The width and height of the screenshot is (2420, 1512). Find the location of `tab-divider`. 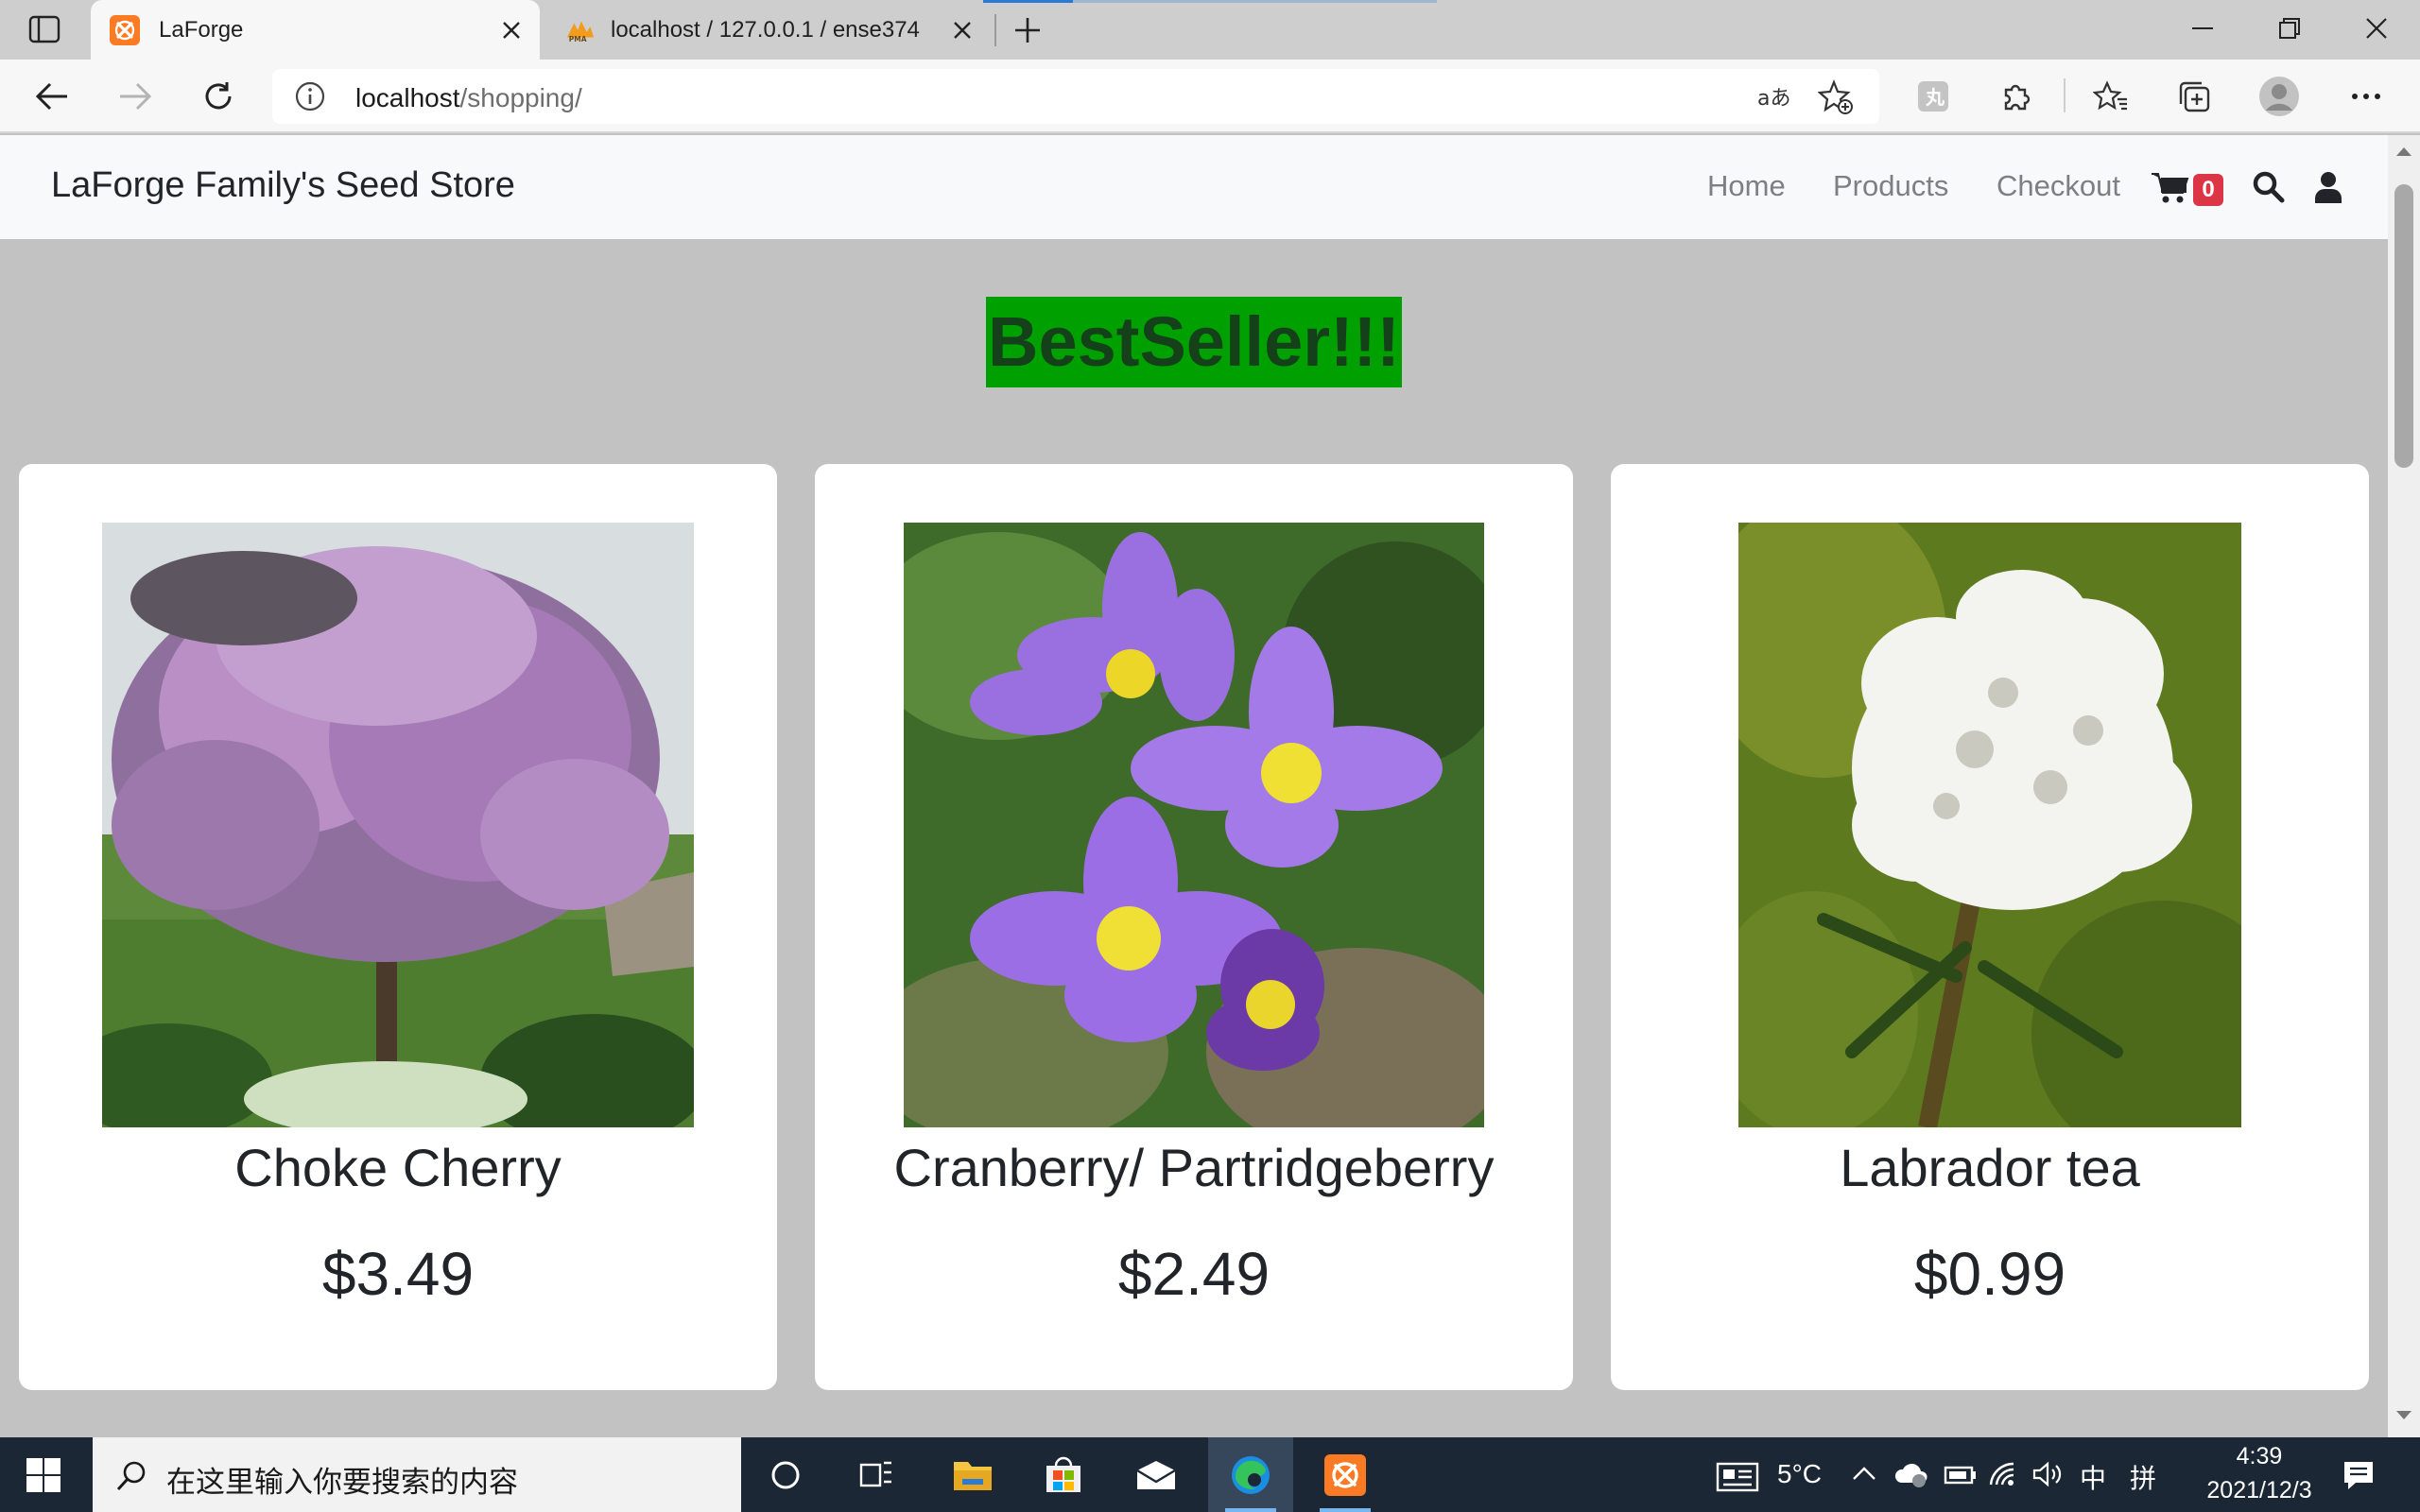

tab-divider is located at coordinates (995, 30).